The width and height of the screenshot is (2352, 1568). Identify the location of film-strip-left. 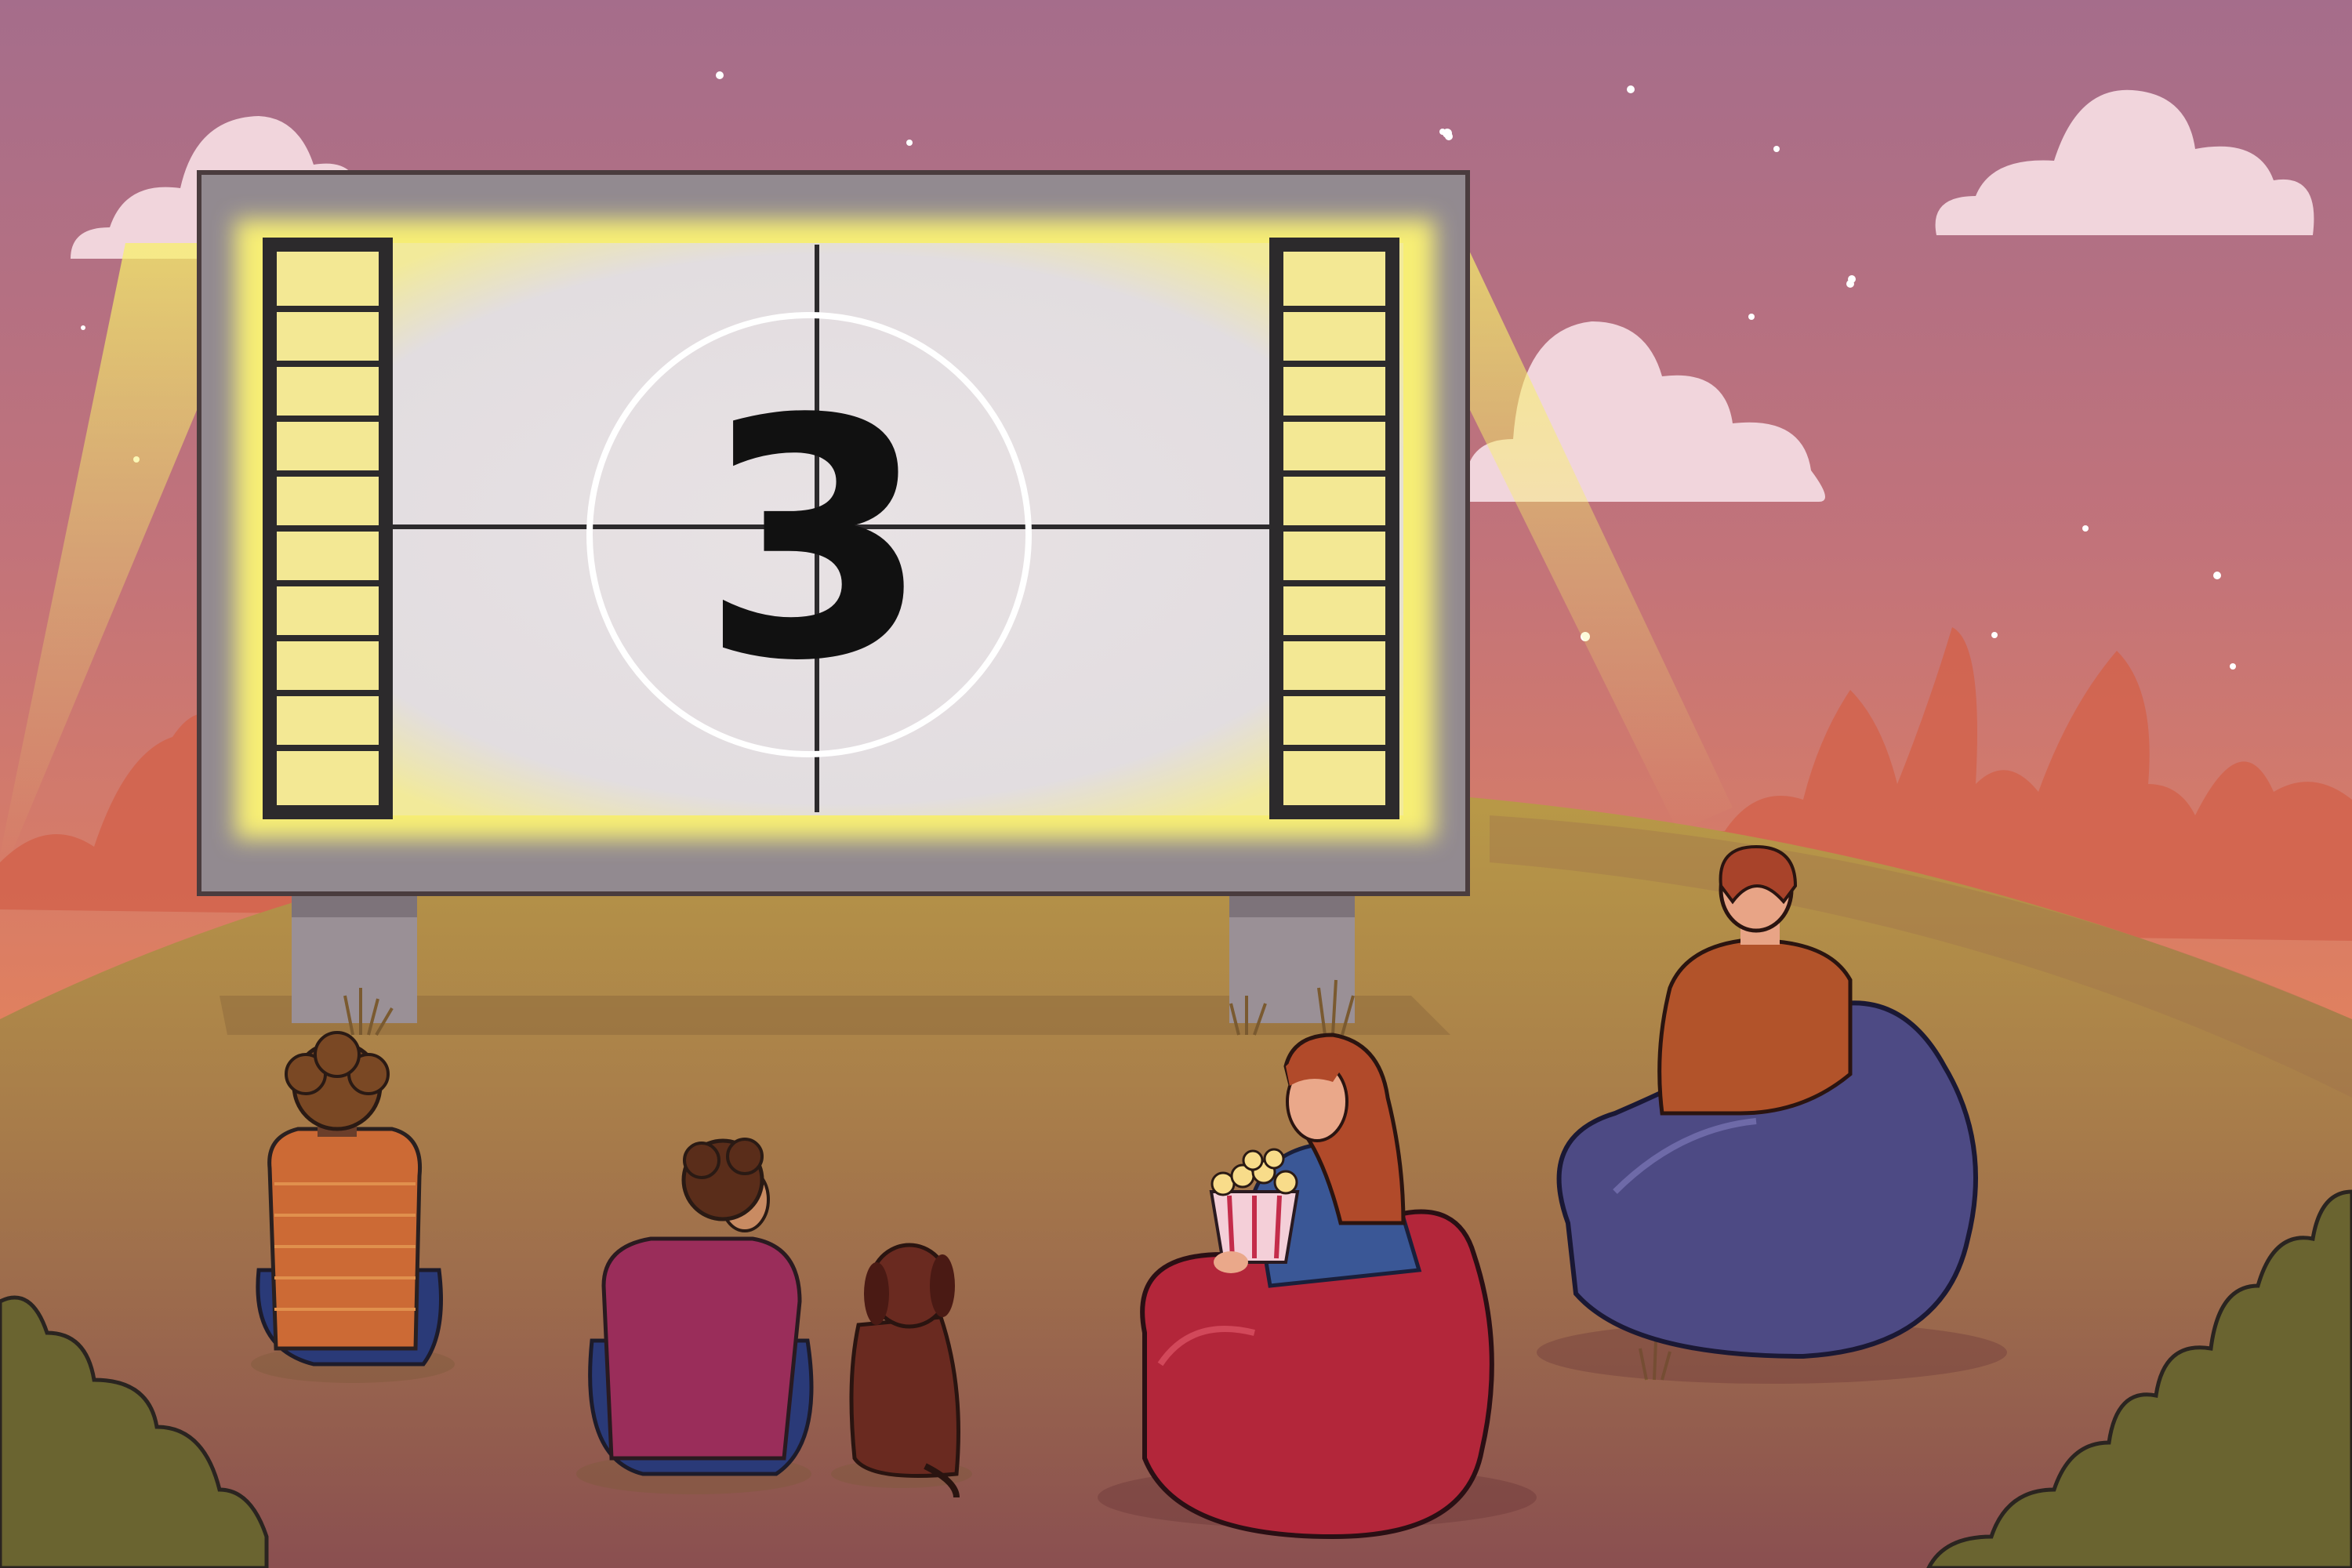
(328, 528).